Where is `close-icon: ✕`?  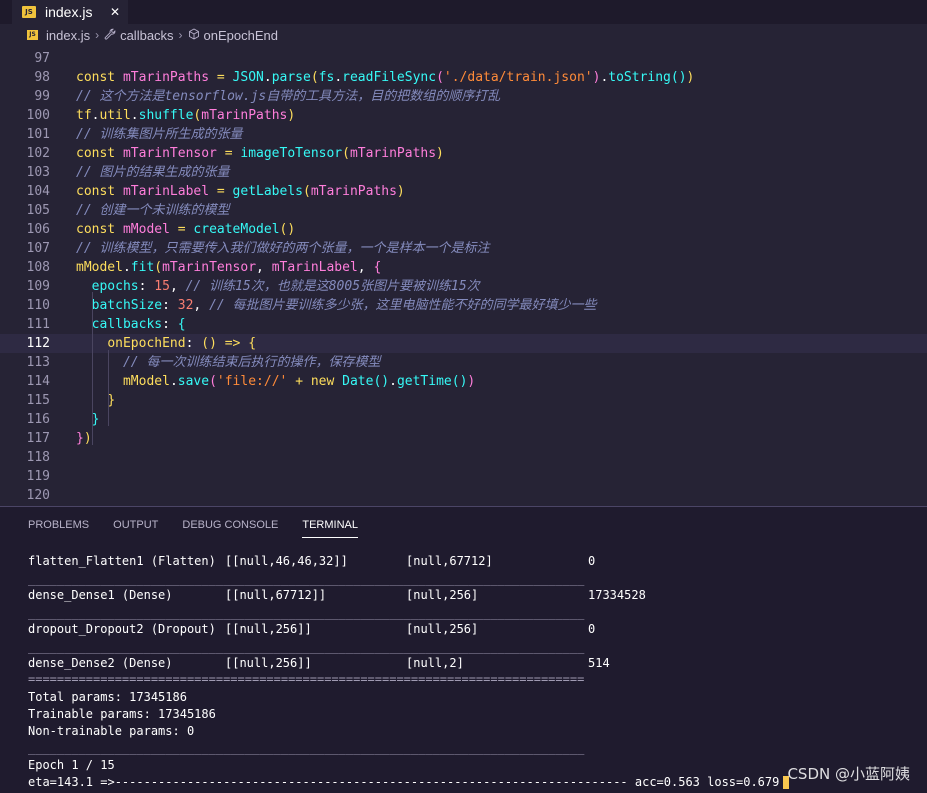 close-icon: ✕ is located at coordinates (115, 12).